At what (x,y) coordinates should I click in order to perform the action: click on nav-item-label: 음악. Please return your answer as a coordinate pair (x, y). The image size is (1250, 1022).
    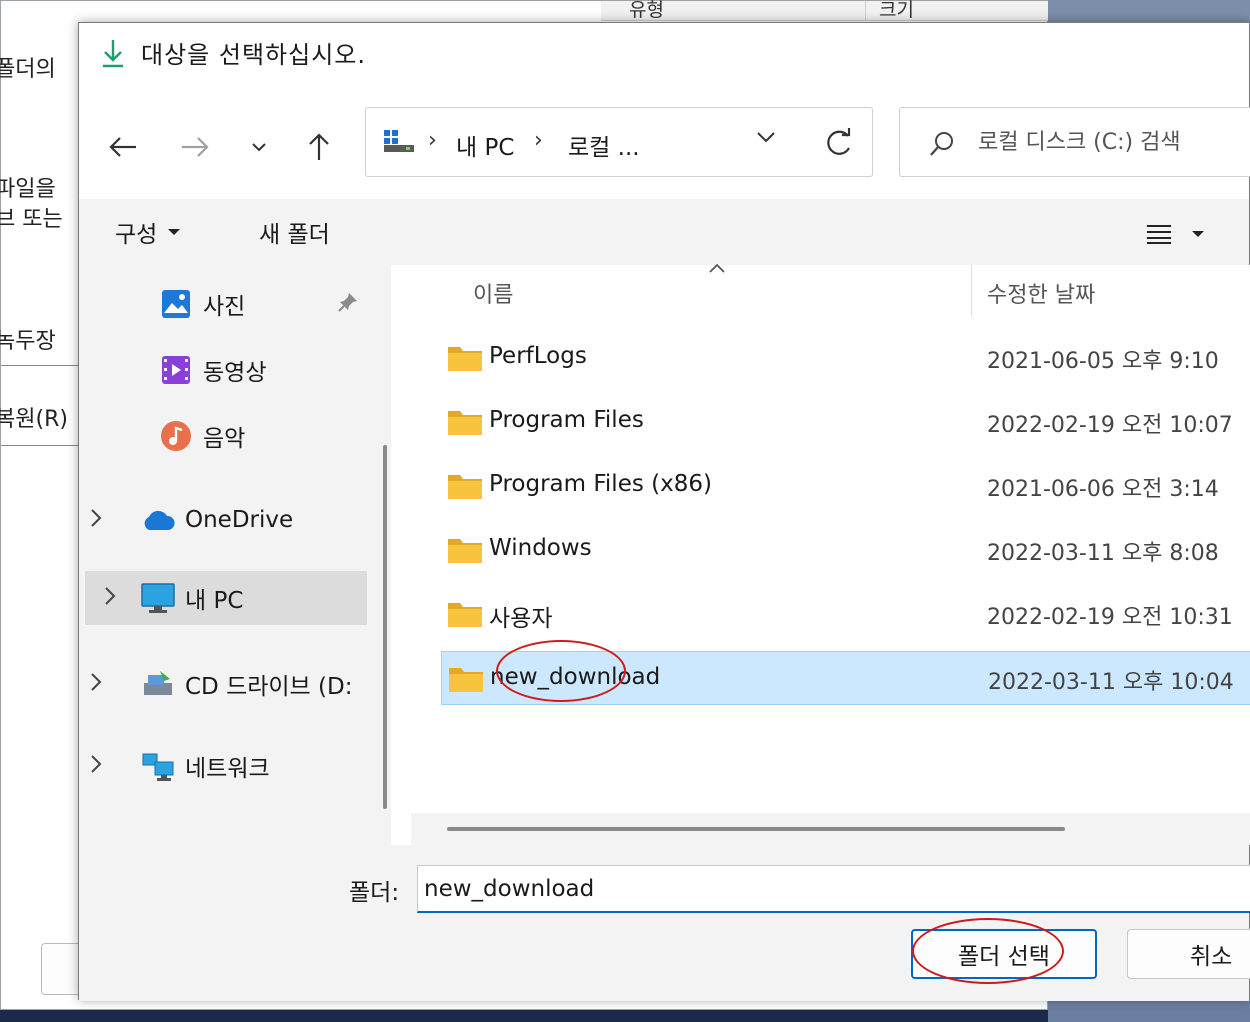
    Looking at the image, I should click on (224, 439).